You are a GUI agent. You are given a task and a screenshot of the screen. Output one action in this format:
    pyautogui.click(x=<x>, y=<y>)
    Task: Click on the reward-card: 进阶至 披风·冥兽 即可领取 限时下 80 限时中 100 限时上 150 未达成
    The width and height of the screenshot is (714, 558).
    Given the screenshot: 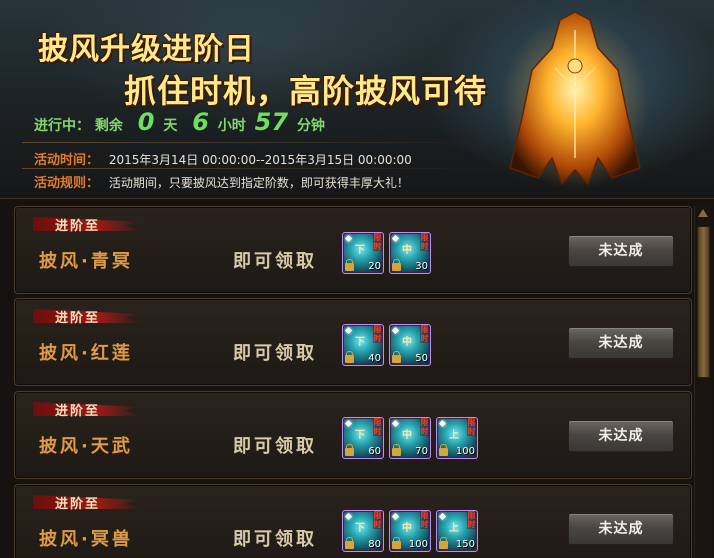 What is the action you would take?
    pyautogui.click(x=353, y=521)
    